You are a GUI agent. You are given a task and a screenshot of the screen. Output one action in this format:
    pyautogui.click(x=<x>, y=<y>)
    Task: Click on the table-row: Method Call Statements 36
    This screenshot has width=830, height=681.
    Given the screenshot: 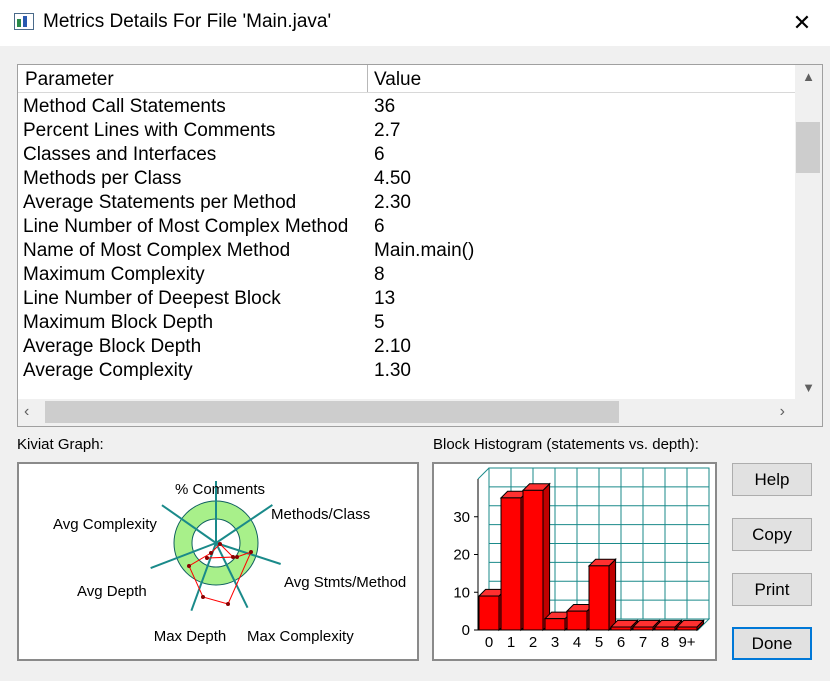 What is the action you would take?
    pyautogui.click(x=406, y=107)
    